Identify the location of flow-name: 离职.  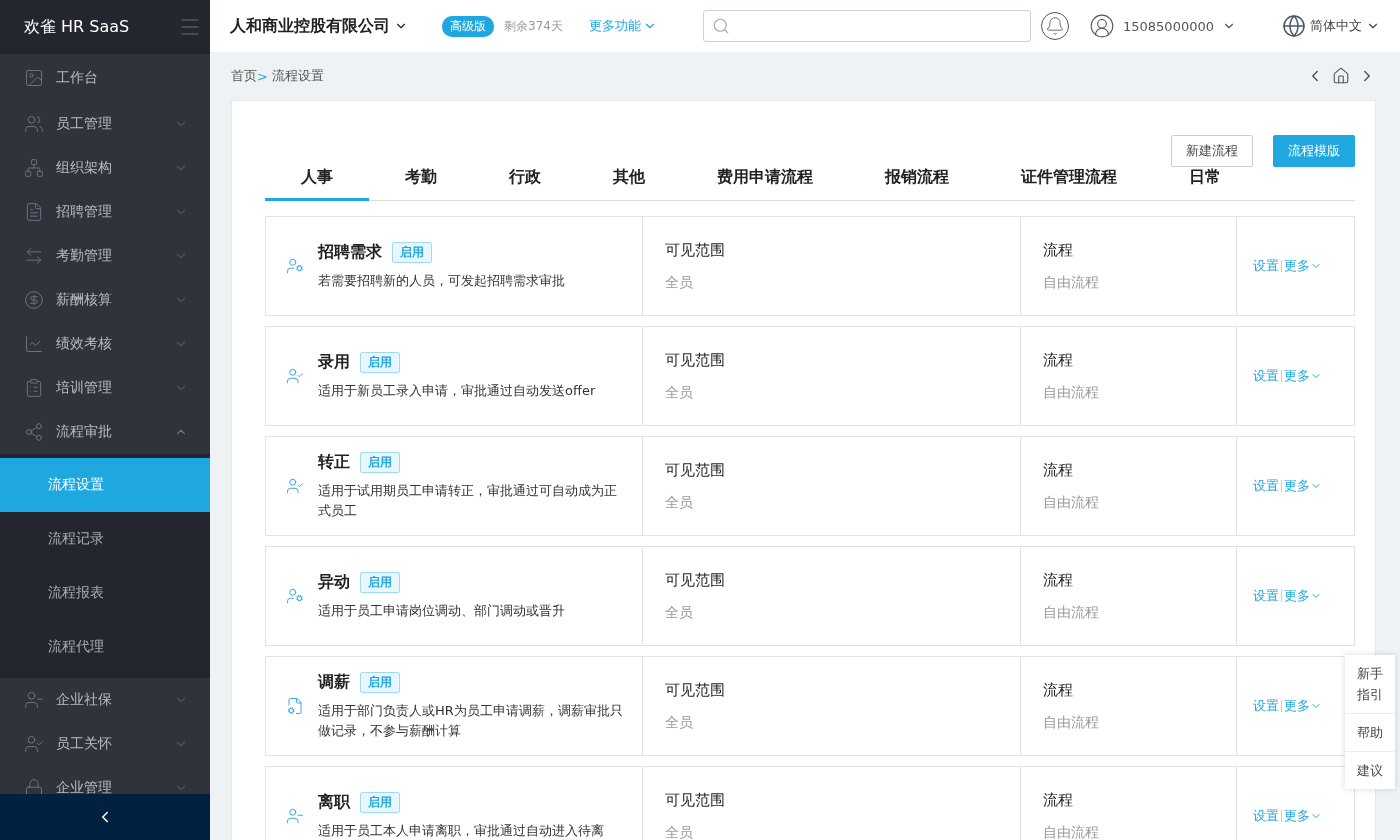
(334, 802).